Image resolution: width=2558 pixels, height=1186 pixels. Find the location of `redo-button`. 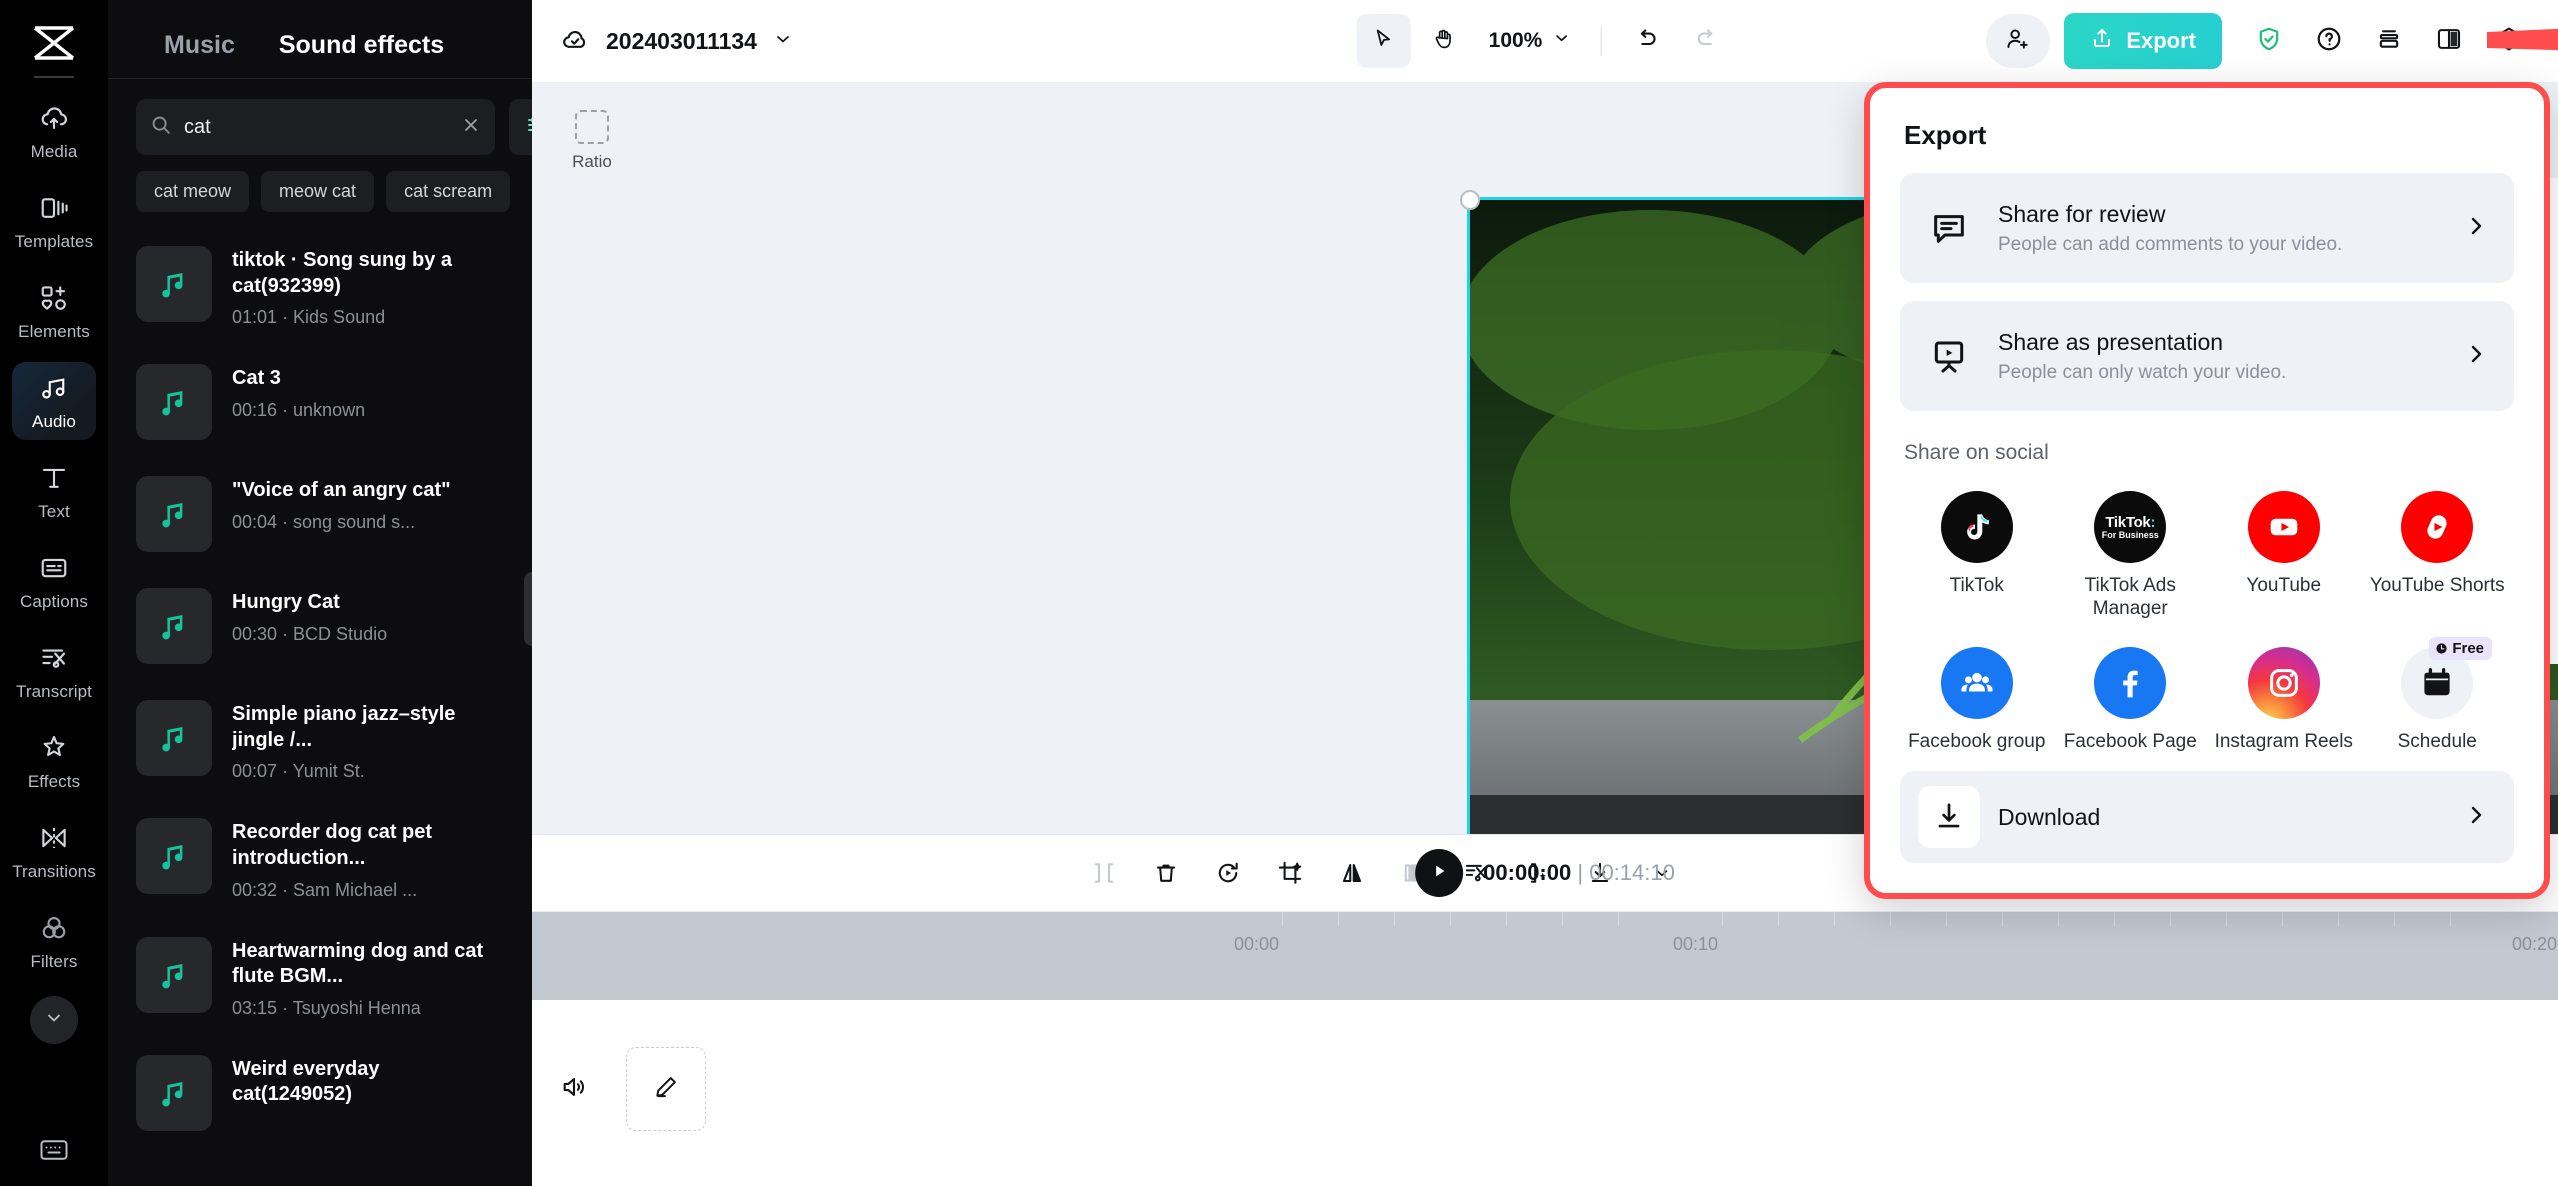

redo-button is located at coordinates (1706, 41).